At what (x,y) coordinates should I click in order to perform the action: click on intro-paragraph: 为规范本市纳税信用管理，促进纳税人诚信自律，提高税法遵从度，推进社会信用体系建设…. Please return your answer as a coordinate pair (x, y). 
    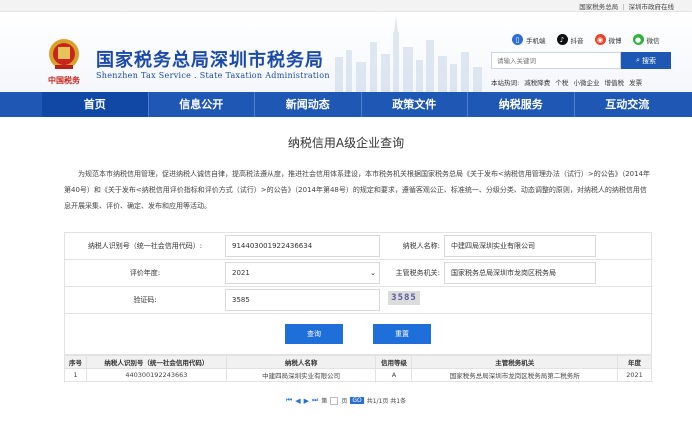
    Looking at the image, I should click on (357, 190).